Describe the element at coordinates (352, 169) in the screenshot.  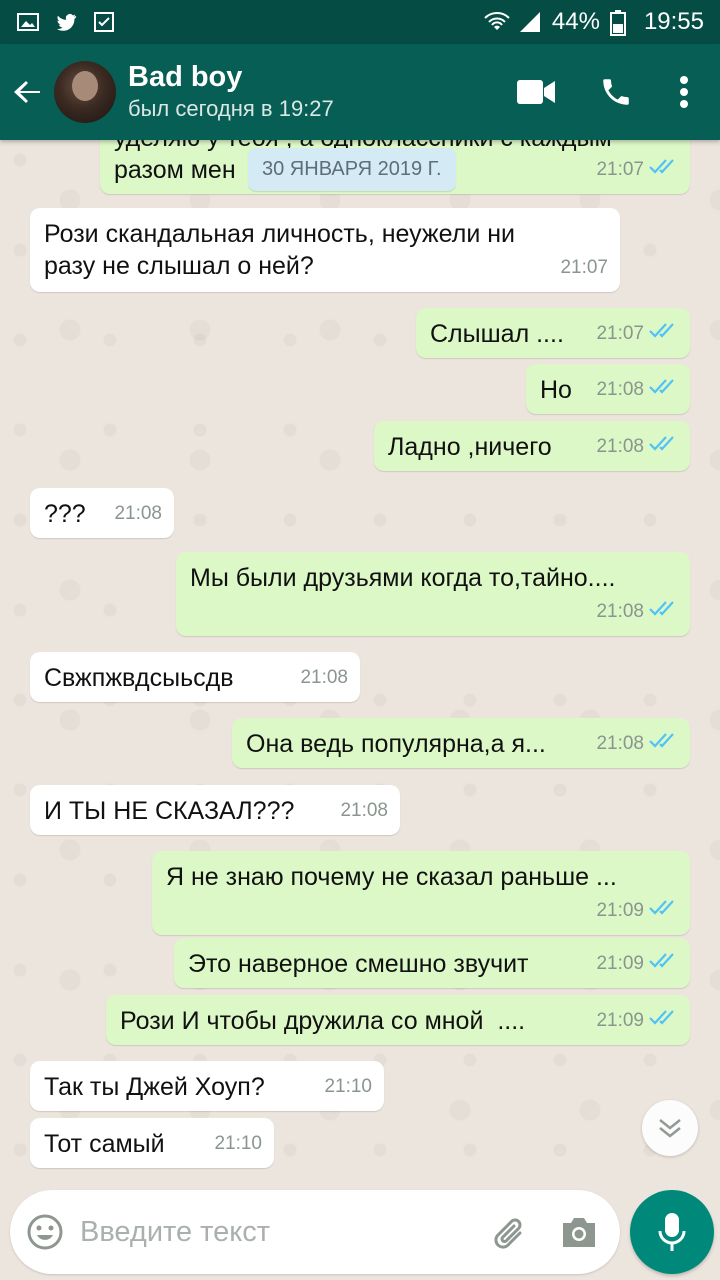
I see `date-separator: 30 ЯНВАРЯ 2019 Г.` at that location.